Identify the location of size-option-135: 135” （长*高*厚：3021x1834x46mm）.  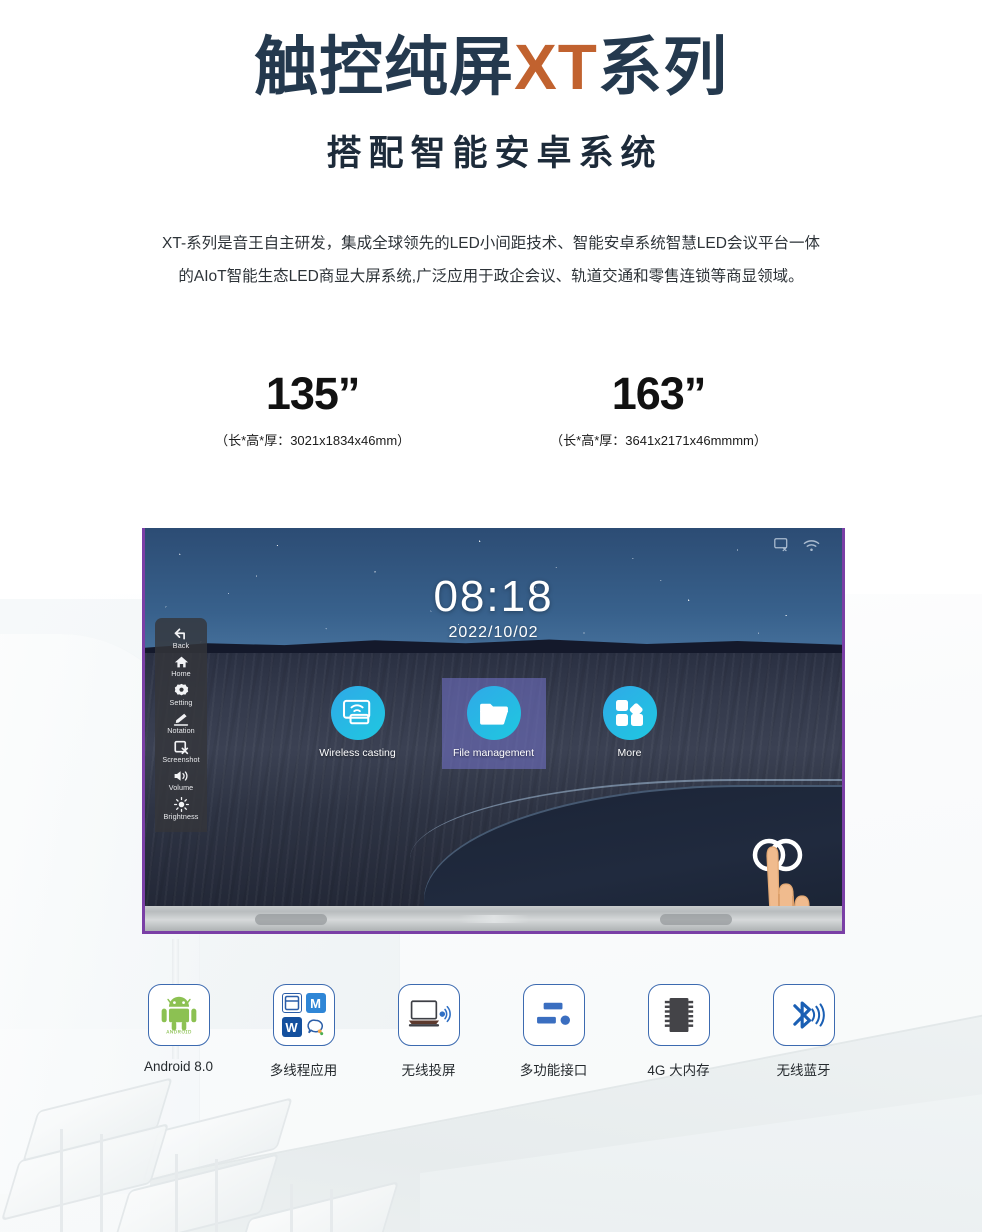
(312, 410).